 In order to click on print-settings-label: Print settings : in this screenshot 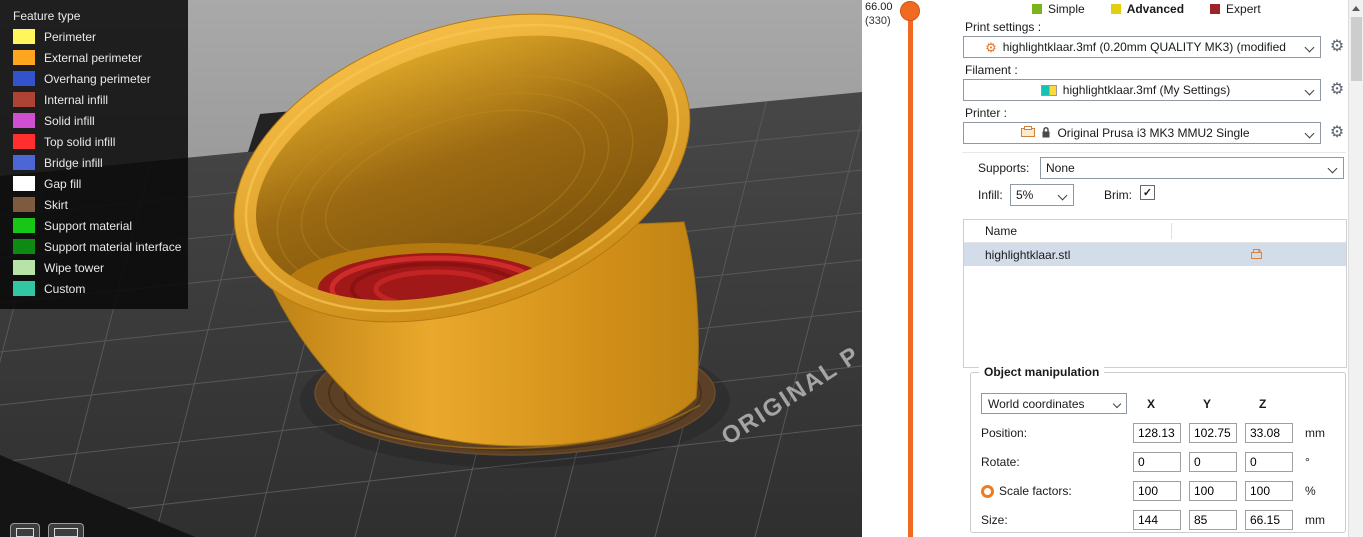, I will do `click(1003, 27)`.